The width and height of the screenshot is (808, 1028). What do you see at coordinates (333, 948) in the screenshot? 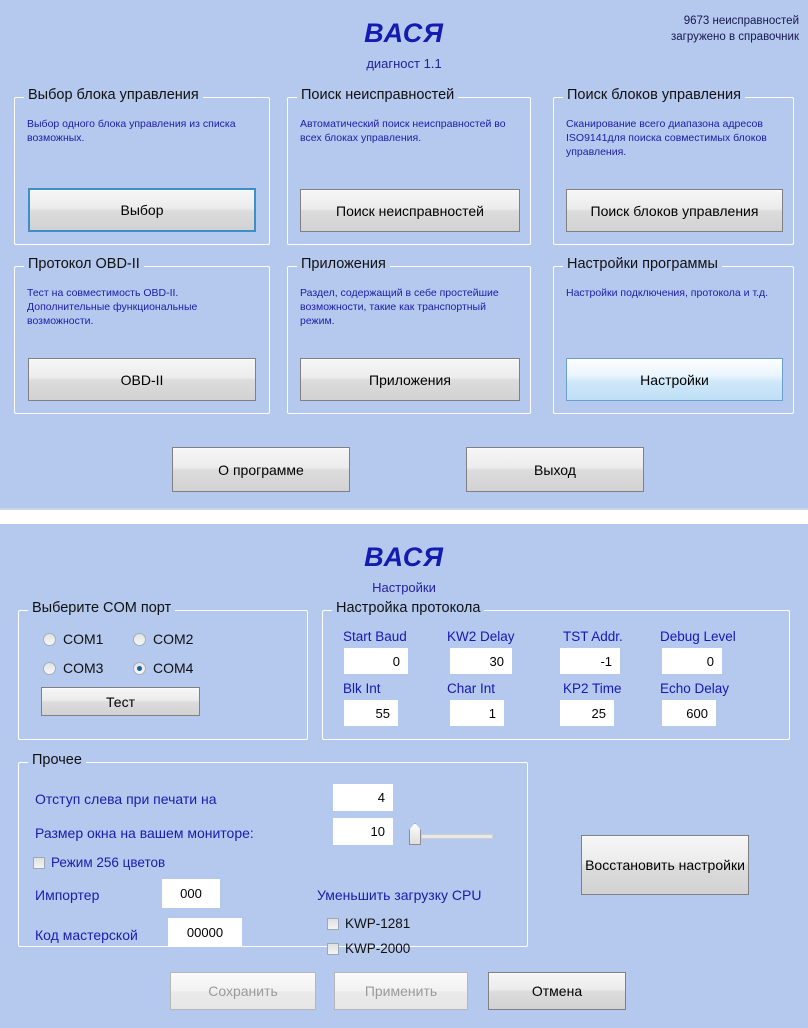
I see `checkbox-kwp-2000-icon` at bounding box center [333, 948].